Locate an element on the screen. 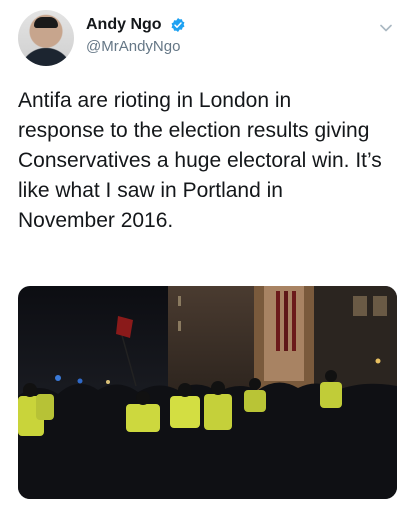  tweet-header: Andy Ngo @MrAndyNgo is located at coordinates (208, 38).